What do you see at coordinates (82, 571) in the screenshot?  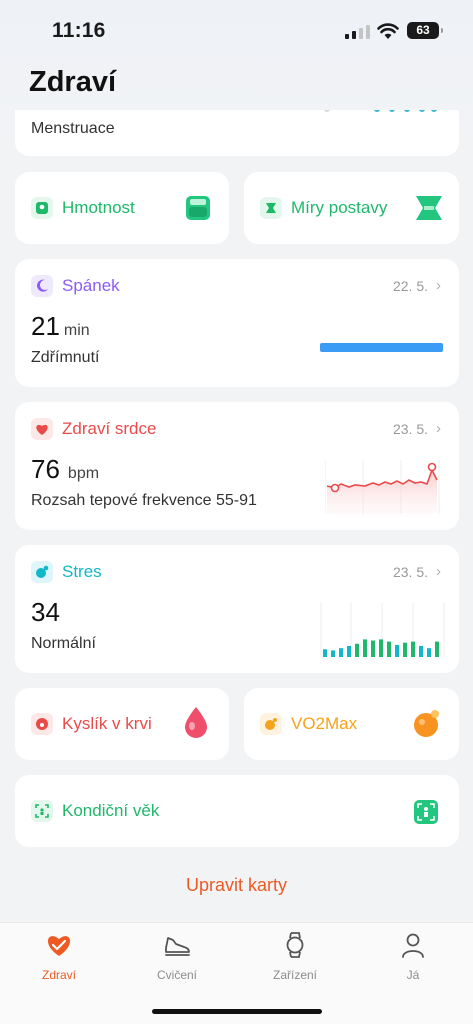 I see `stres-title: Stres` at bounding box center [82, 571].